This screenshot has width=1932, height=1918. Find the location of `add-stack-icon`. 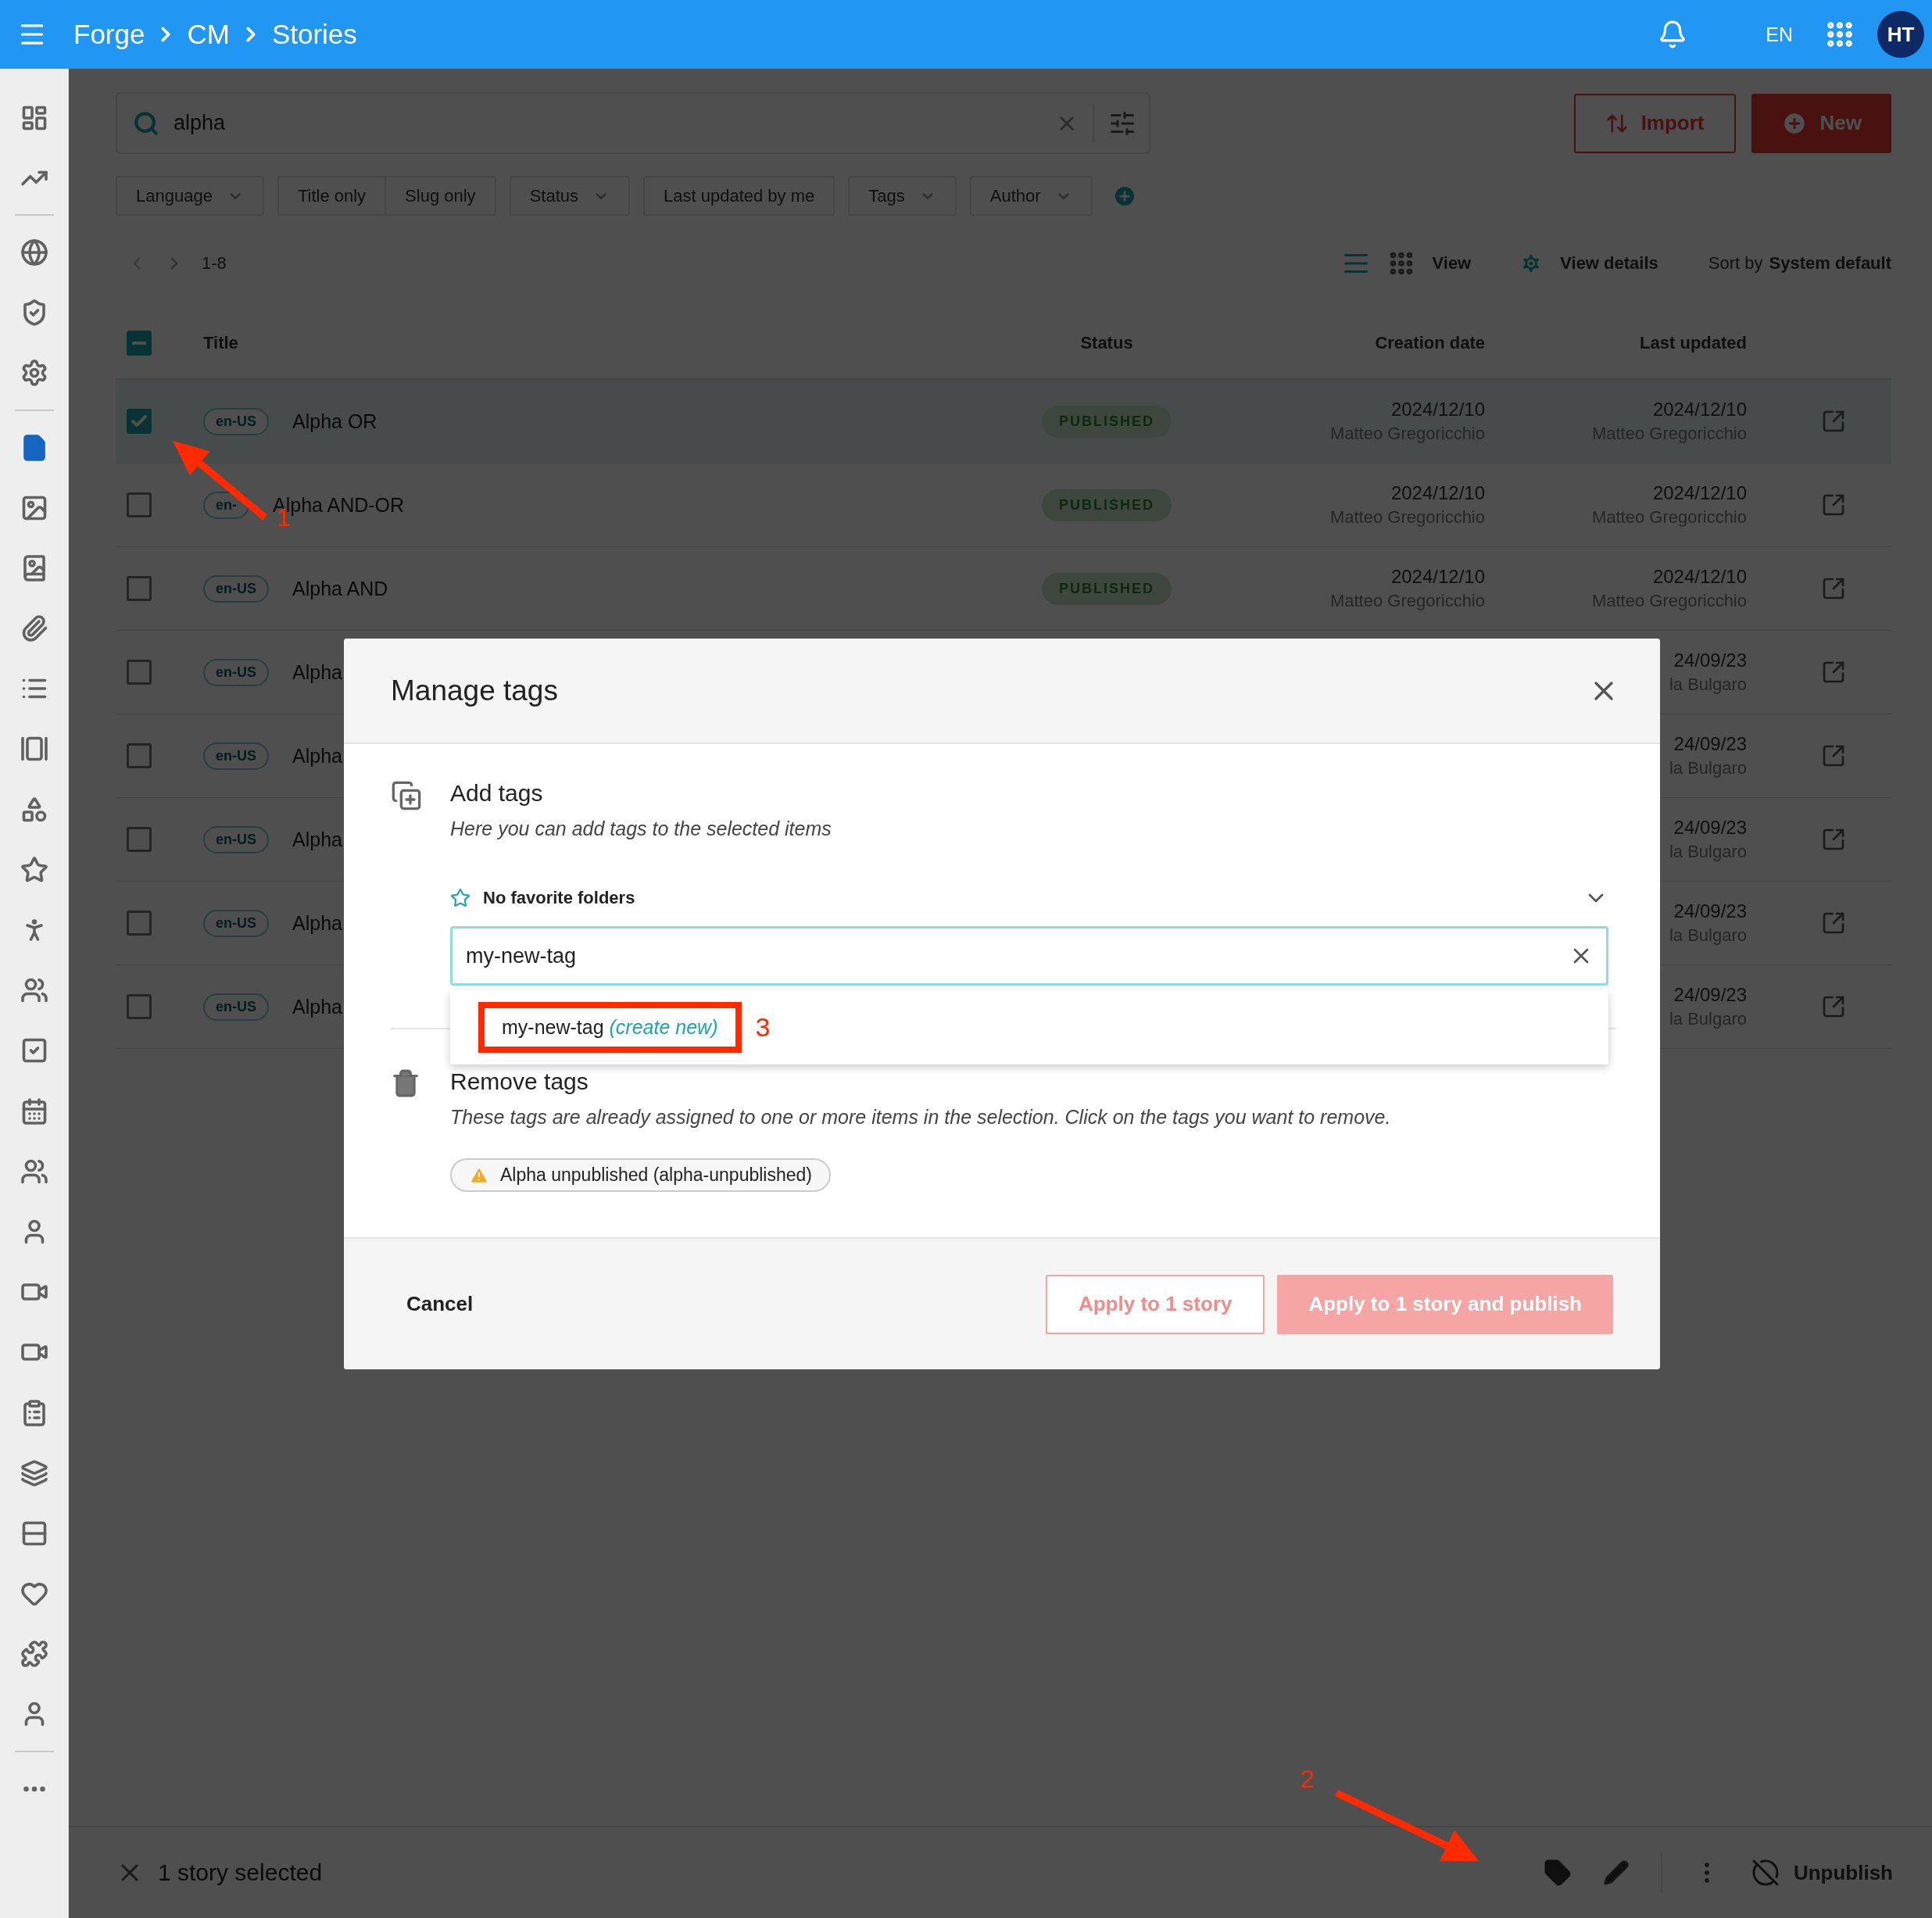

add-stack-icon is located at coordinates (406, 795).